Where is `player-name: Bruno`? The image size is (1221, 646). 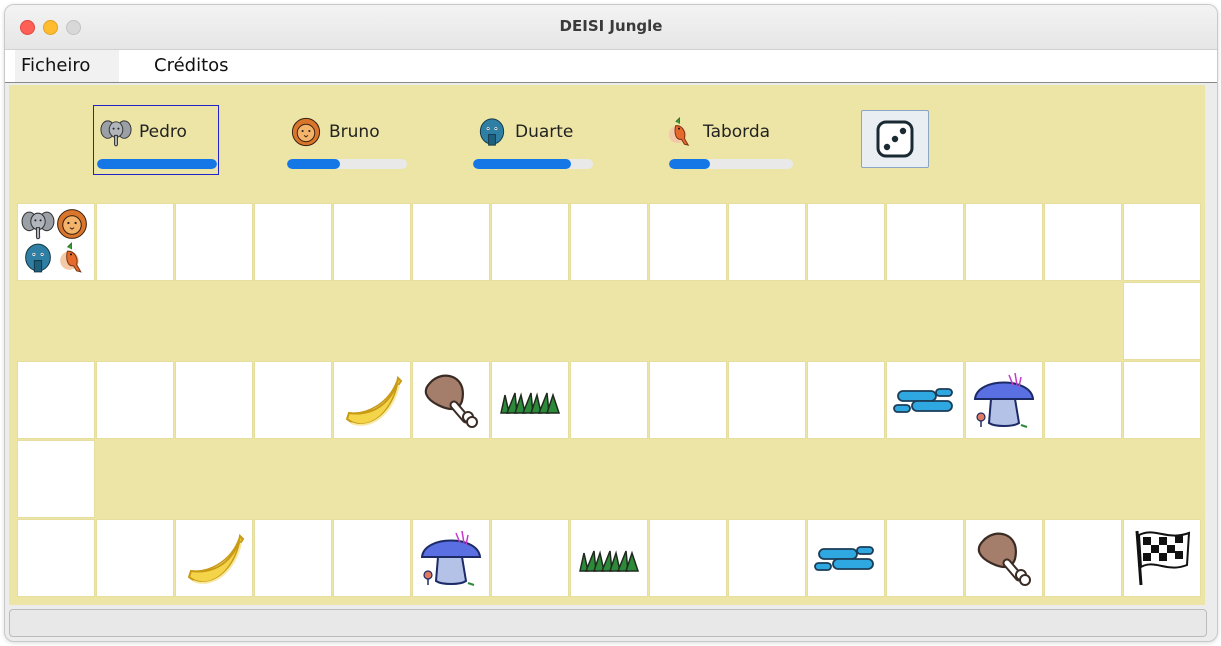
player-name: Bruno is located at coordinates (354, 132).